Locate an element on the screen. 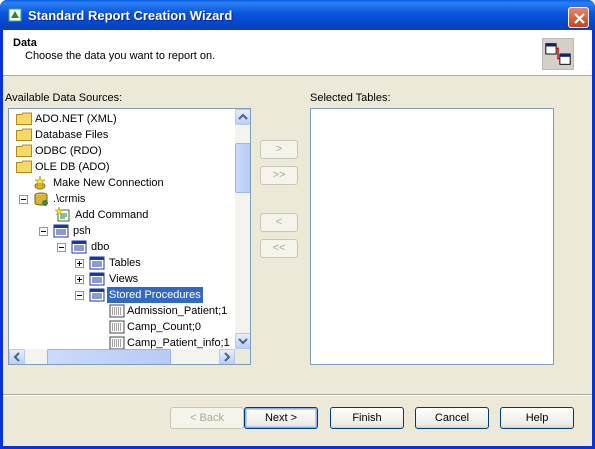  close-icon is located at coordinates (579, 18).